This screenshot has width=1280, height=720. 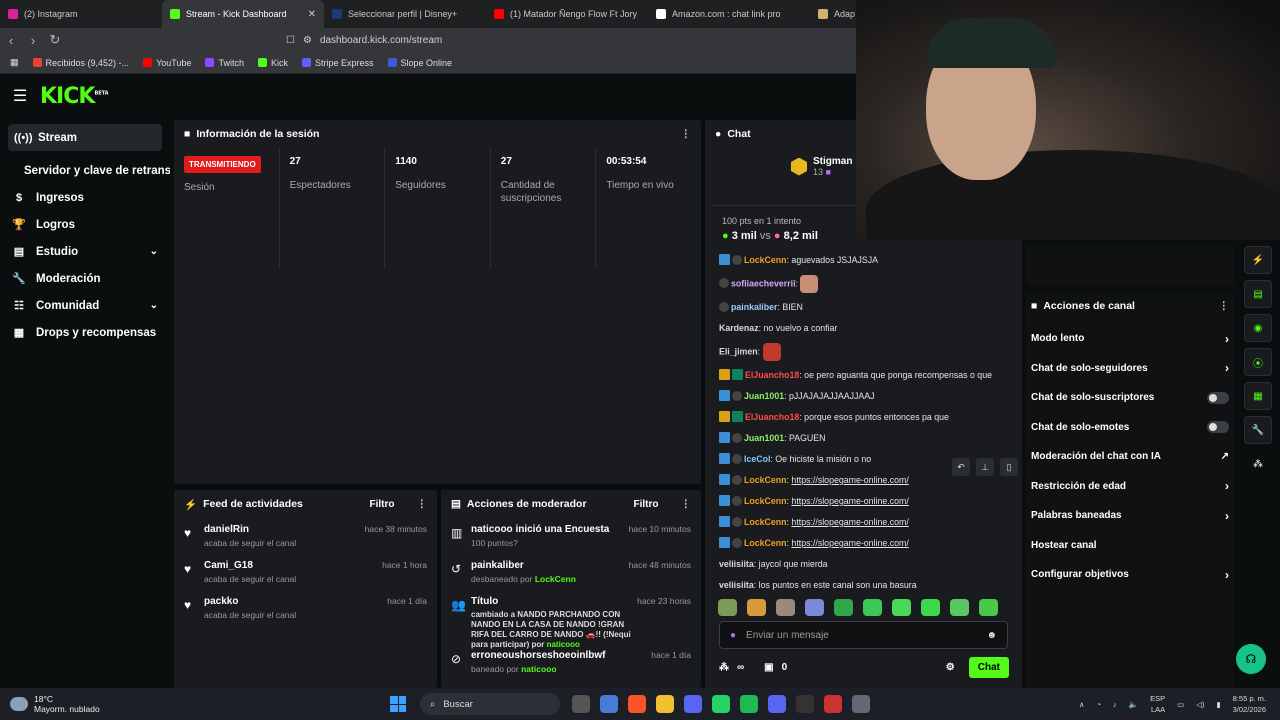 I want to click on close-tab-icon: ✕, so click(x=312, y=14).